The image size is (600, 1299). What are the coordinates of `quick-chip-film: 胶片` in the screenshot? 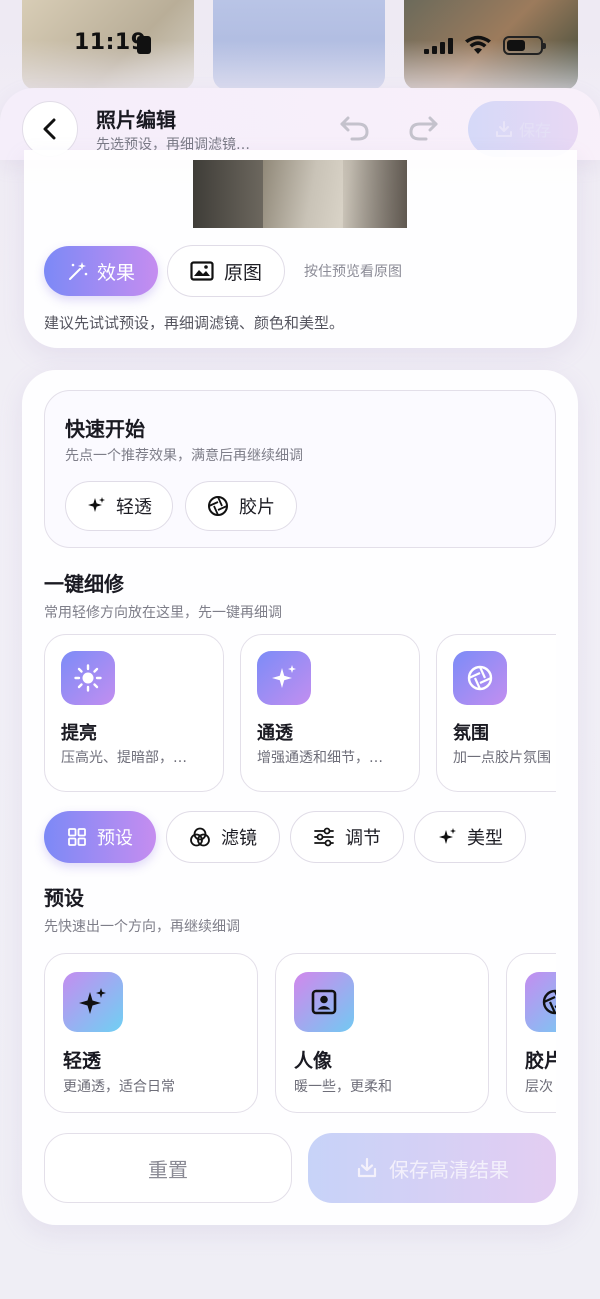 It's located at (241, 506).